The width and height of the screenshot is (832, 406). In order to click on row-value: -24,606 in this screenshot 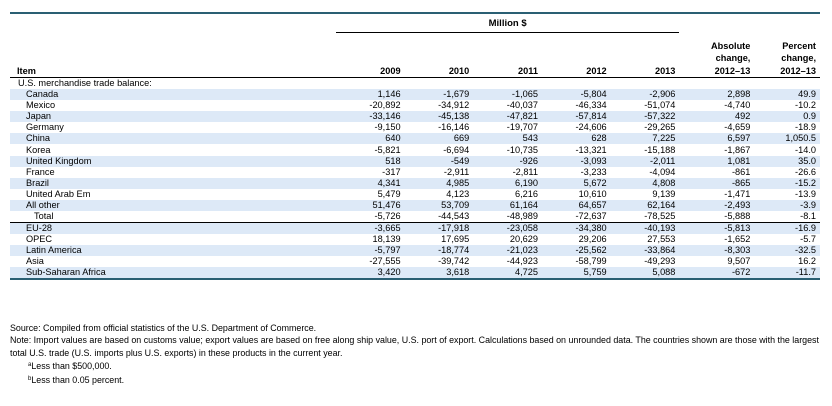, I will do `click(591, 127)`.